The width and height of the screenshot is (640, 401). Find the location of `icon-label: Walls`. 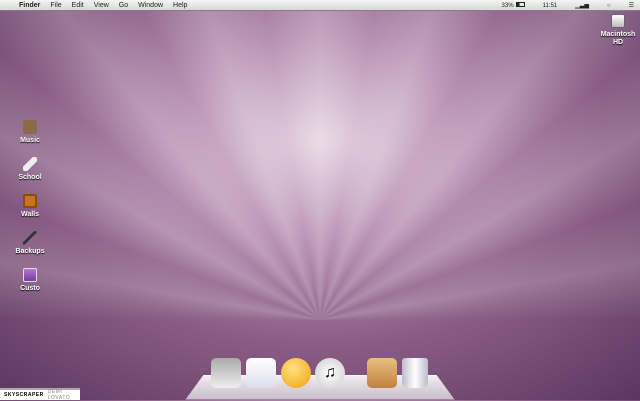

icon-label: Walls is located at coordinates (30, 214).